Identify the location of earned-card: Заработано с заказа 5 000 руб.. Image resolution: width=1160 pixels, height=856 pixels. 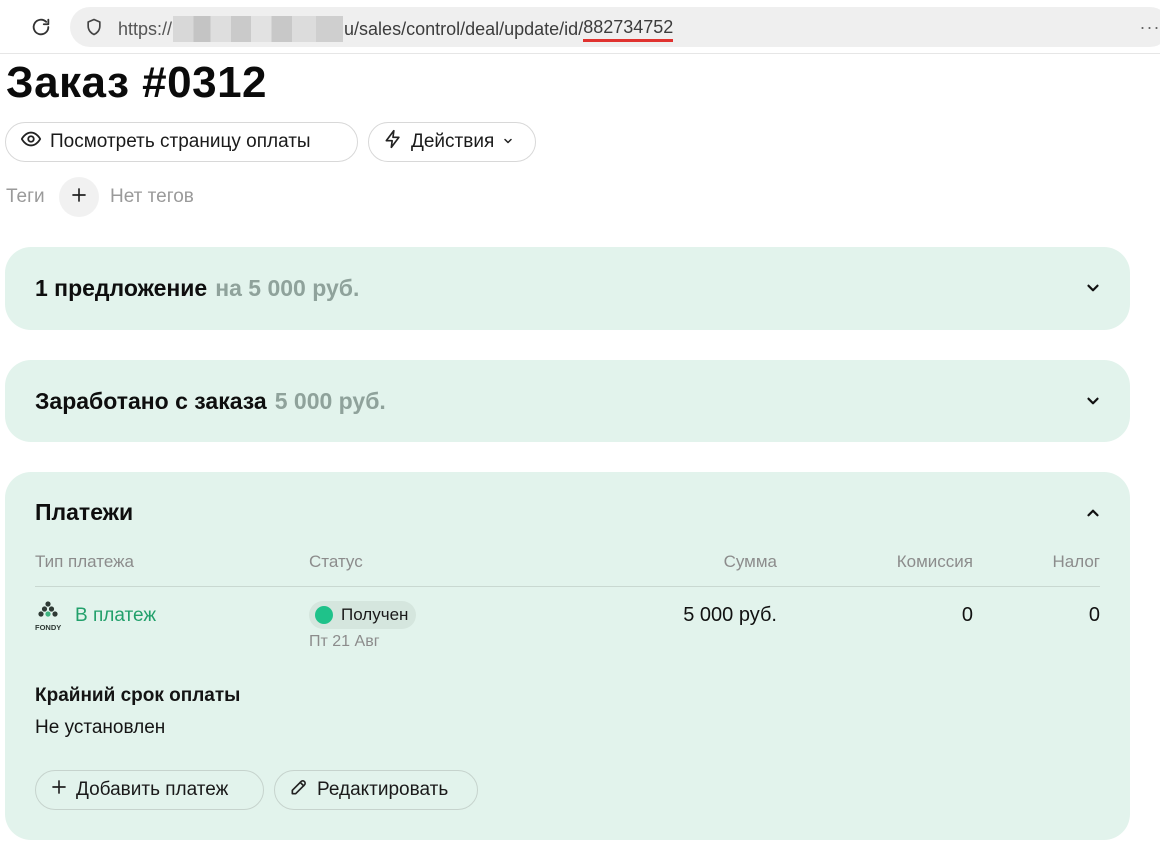
(567, 401).